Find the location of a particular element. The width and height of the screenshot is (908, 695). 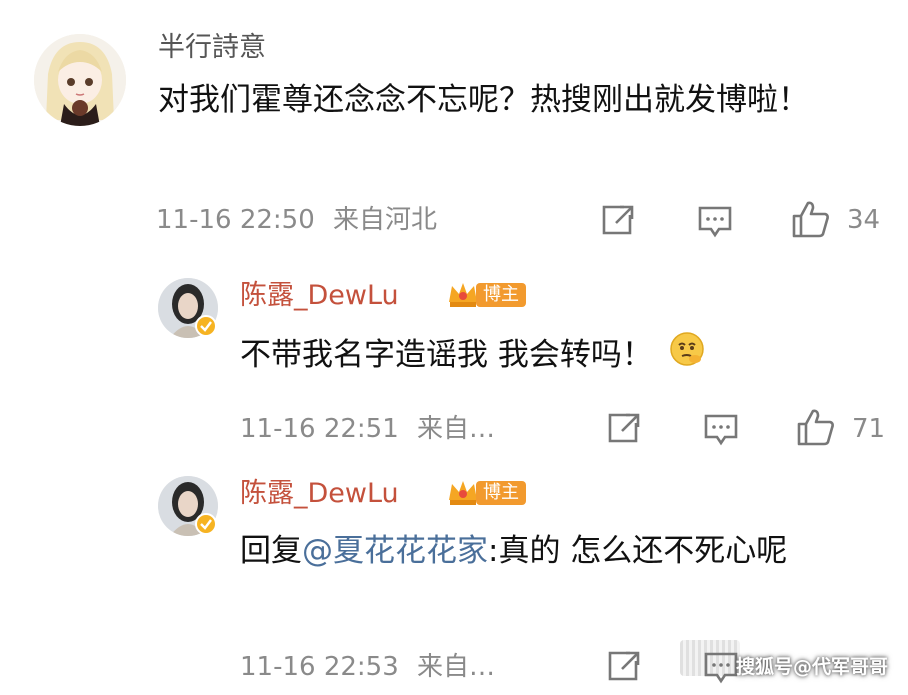

timestamp: 11-16 22:50 is located at coordinates (235, 220).